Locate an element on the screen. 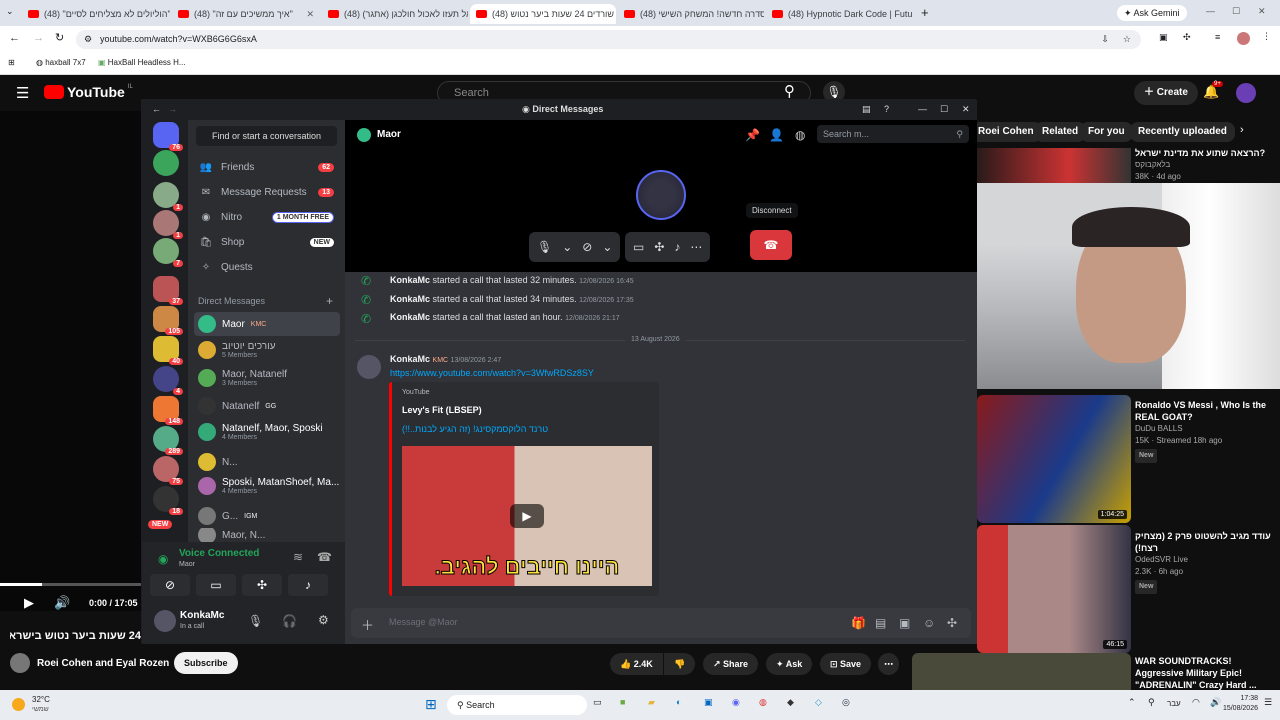 The image size is (1280, 720). bookmark-star-icon: ☆ is located at coordinates (1127, 39).